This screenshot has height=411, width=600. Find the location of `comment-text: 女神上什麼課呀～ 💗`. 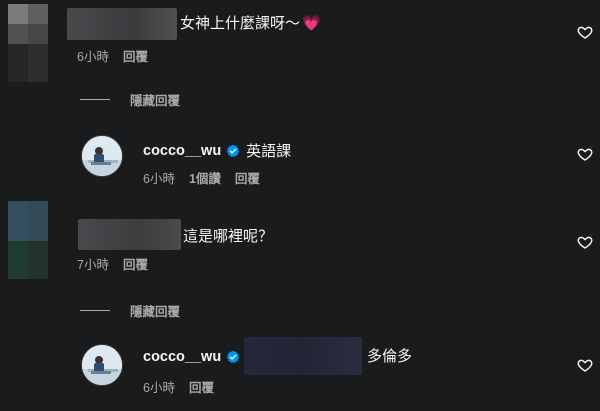

comment-text: 女神上什麼課呀～ 💗 is located at coordinates (250, 24).